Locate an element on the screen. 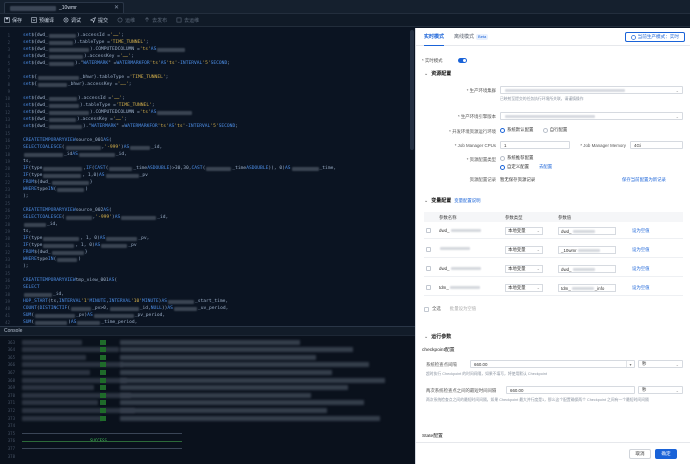 The image size is (690, 464). cp-interval-unit-select: 秒 ⌄ is located at coordinates (660, 364).